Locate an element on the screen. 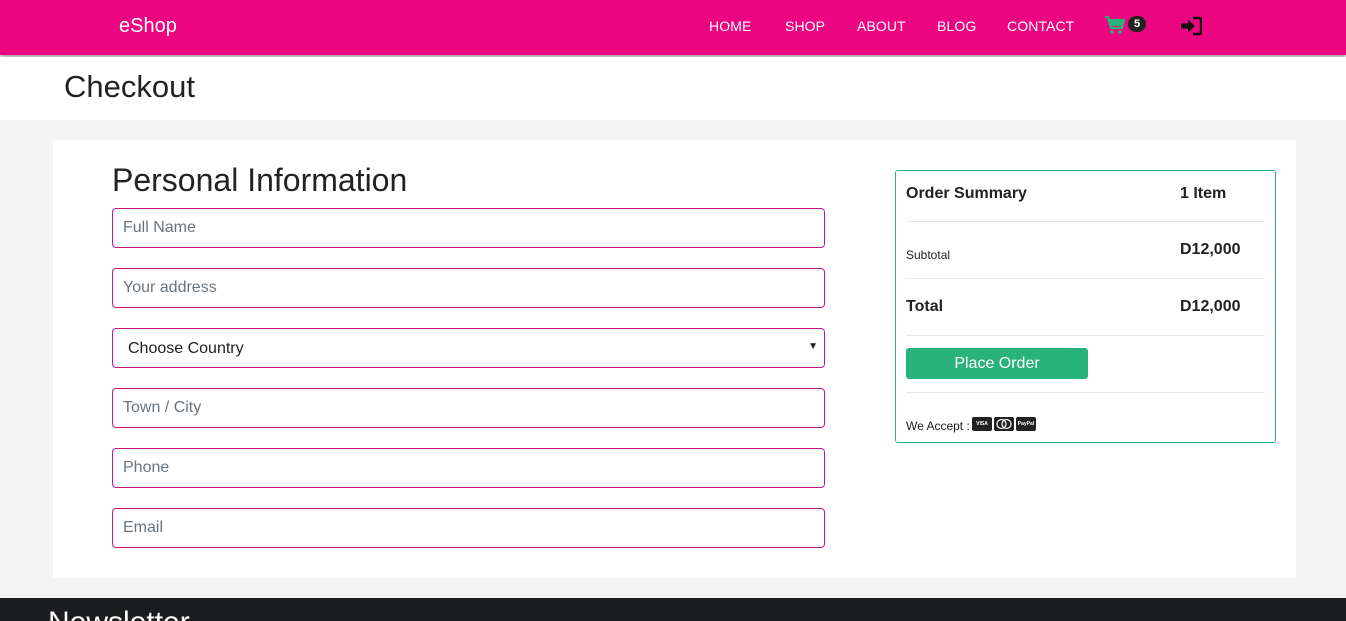 This screenshot has width=1346, height=621. subtotal-label: Subtotal is located at coordinates (928, 255).